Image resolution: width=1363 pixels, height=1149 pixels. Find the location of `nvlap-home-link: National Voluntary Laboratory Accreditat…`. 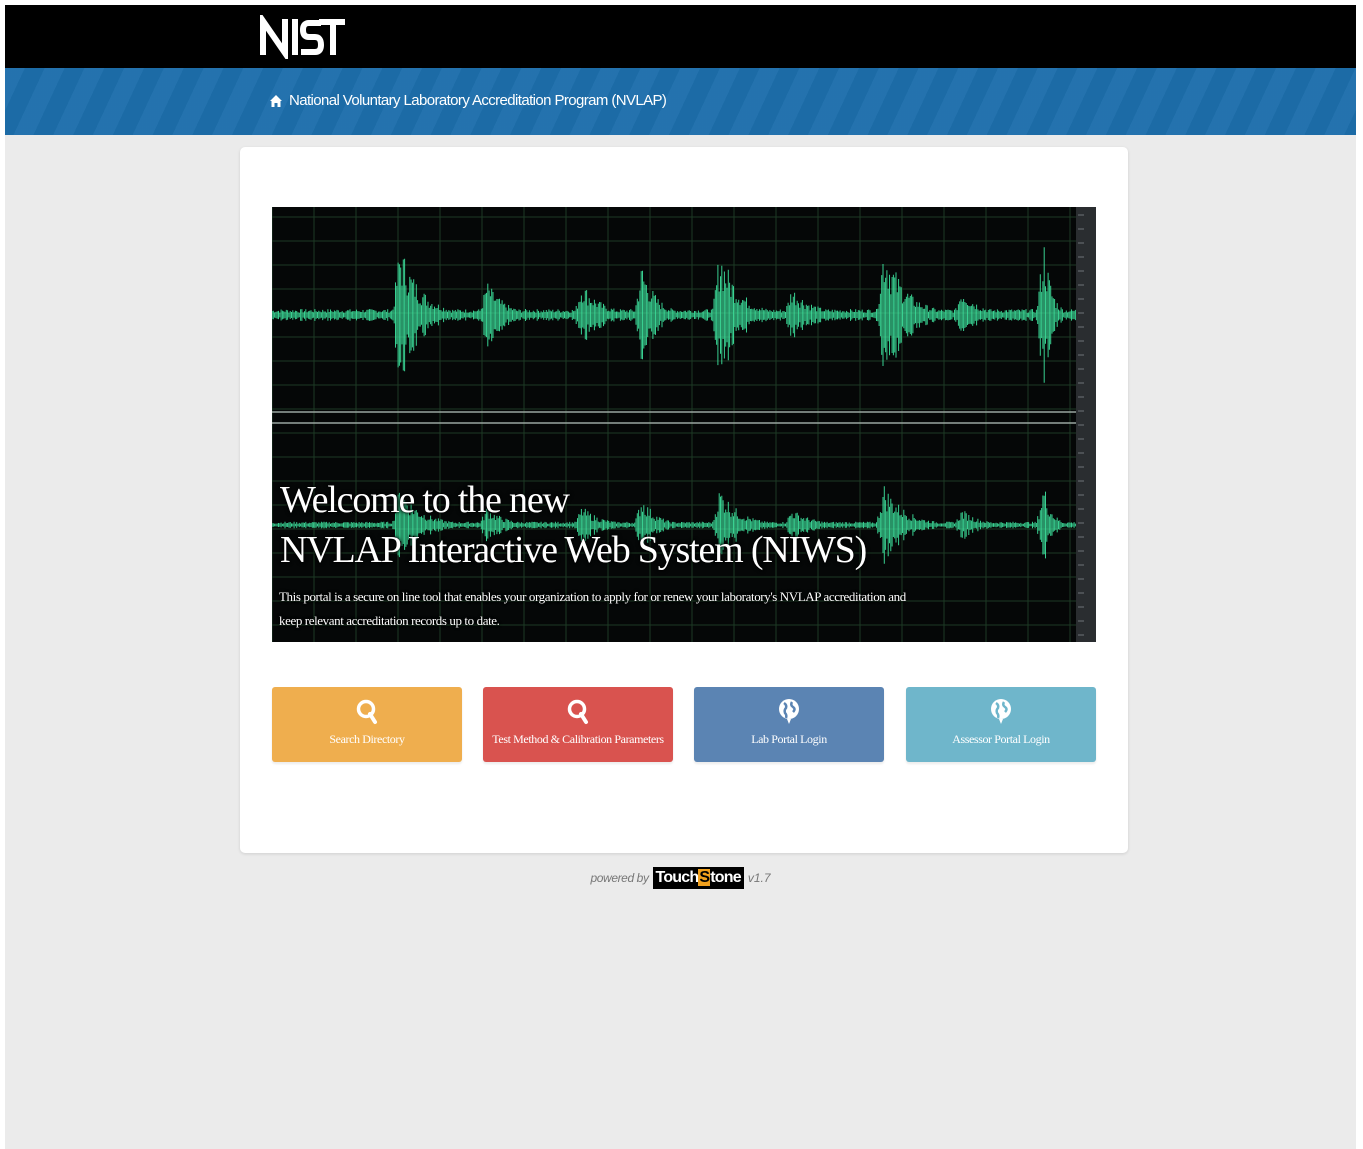

nvlap-home-link: National Voluntary Laboratory Accreditat… is located at coordinates (468, 100).